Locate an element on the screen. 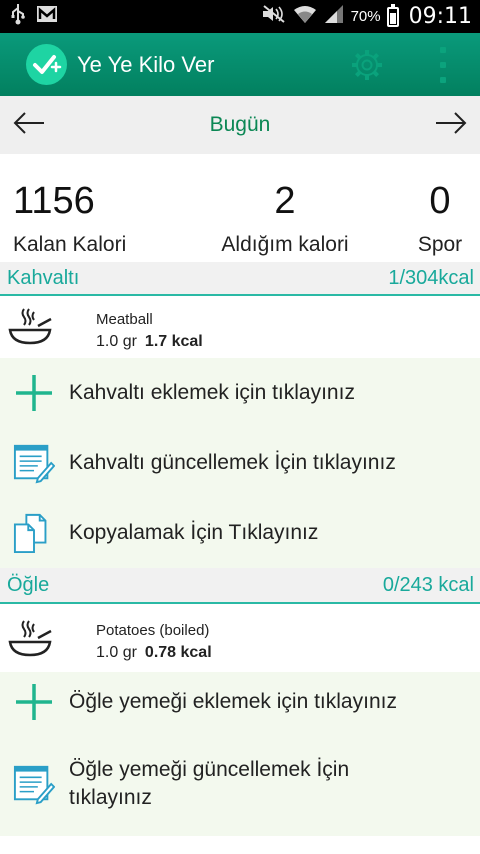 Image resolution: width=480 pixels, height=854 pixels. signal-icon is located at coordinates (334, 16).